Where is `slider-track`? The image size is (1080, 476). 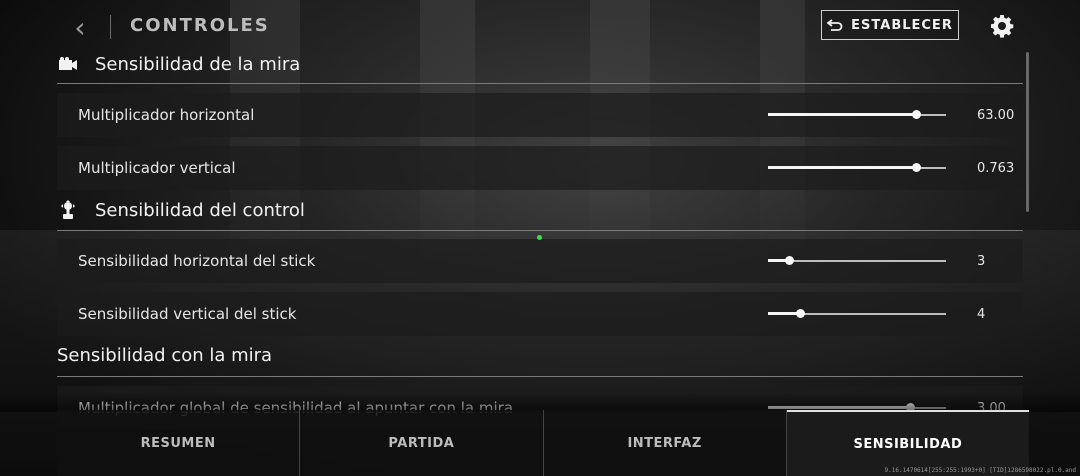 slider-track is located at coordinates (857, 261).